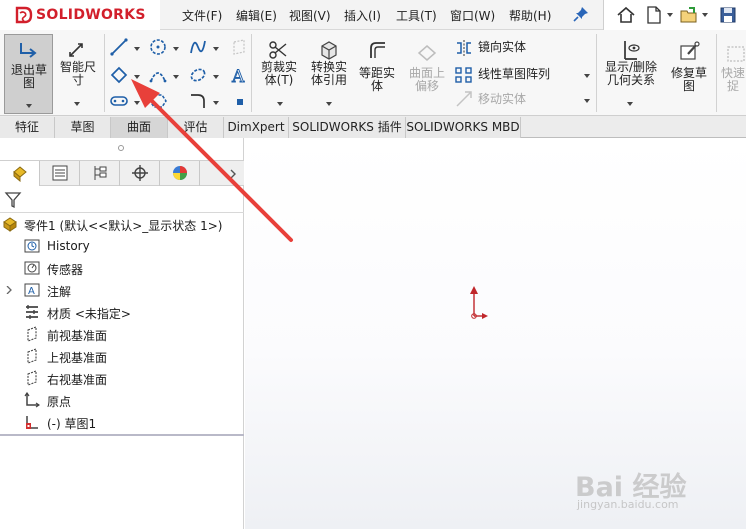 This screenshot has height=529, width=746. Describe the element at coordinates (416, 15) in the screenshot. I see `menu-tools: 工具(T)` at that location.